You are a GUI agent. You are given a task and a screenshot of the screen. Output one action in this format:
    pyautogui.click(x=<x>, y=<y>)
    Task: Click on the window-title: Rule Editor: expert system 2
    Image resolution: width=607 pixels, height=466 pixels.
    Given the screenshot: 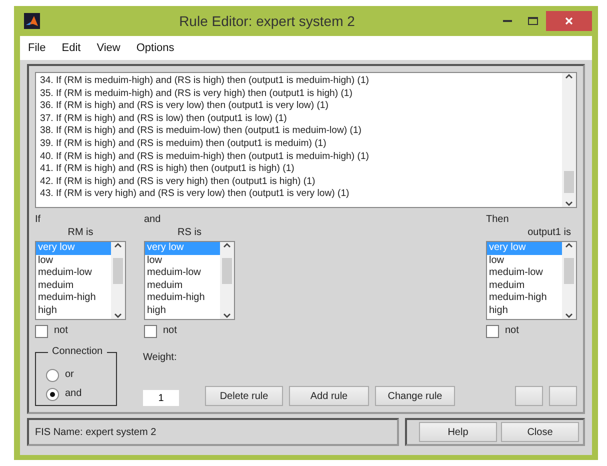 What is the action you would take?
    pyautogui.click(x=267, y=21)
    